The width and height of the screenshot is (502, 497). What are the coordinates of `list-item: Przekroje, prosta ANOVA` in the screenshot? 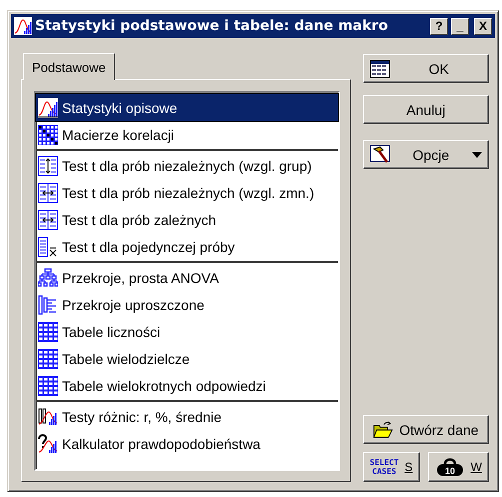 It's located at (187, 277).